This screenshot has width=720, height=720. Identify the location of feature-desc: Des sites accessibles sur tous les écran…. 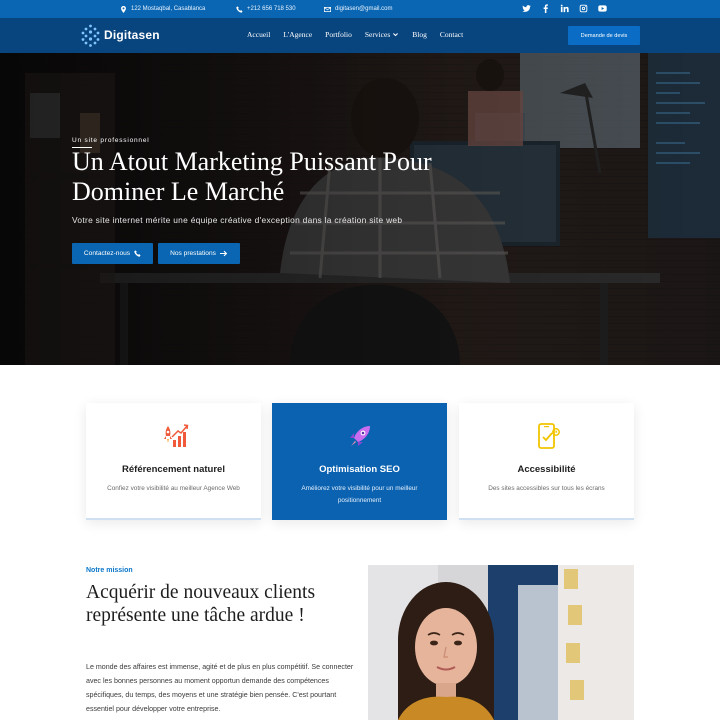
(546, 488).